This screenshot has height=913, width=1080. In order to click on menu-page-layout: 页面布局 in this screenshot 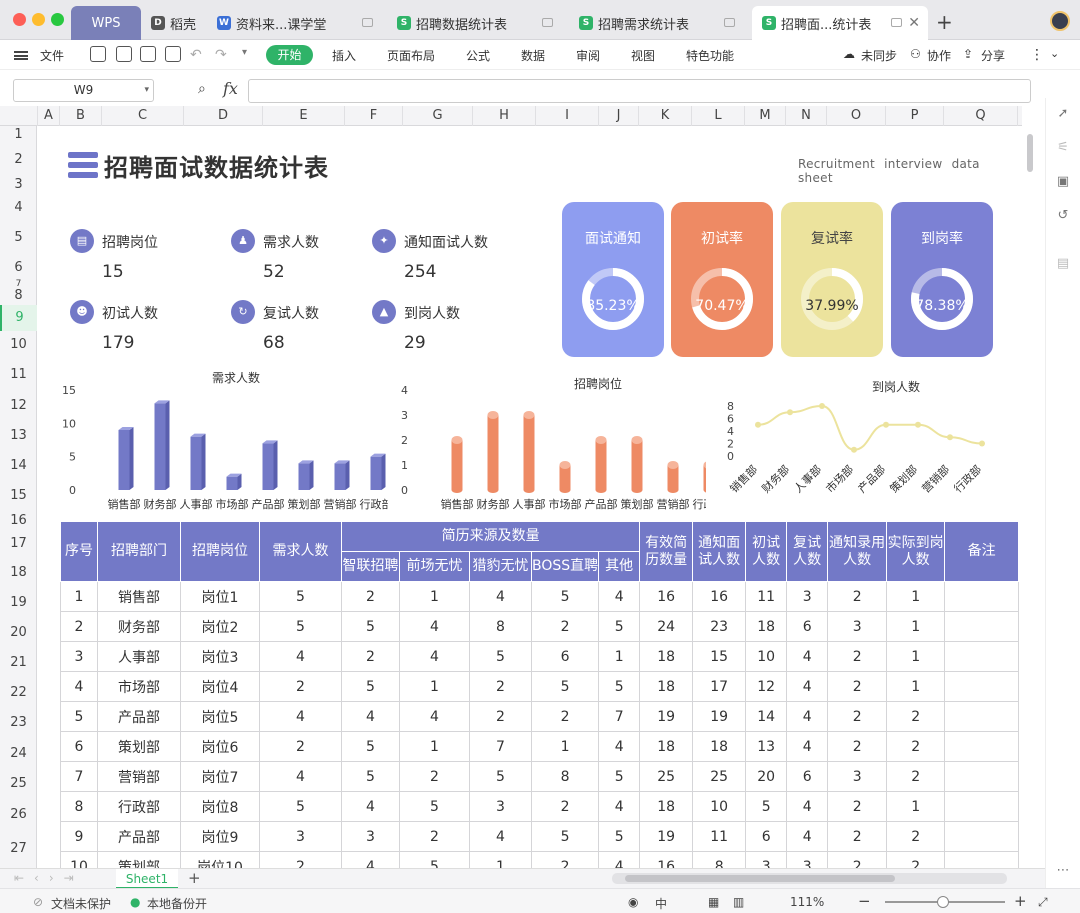, I will do `click(411, 55)`.